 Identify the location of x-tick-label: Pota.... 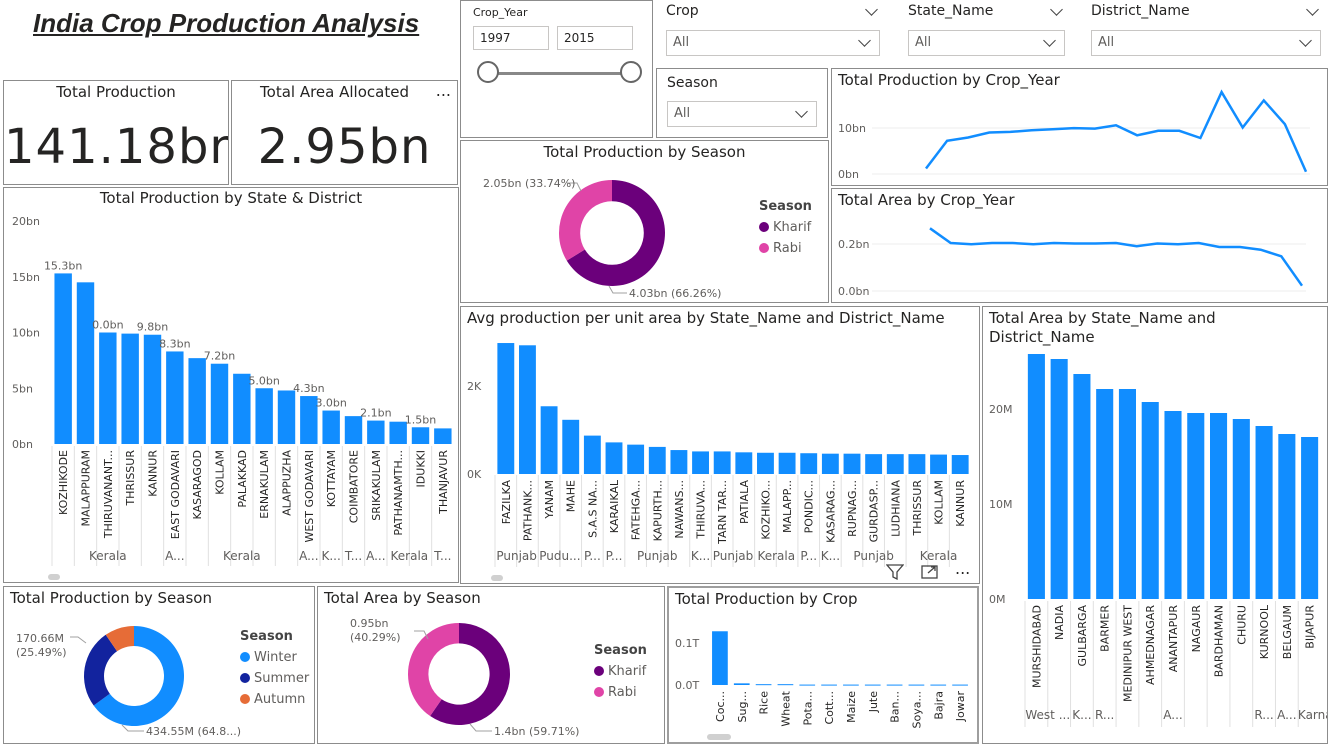
(807, 708).